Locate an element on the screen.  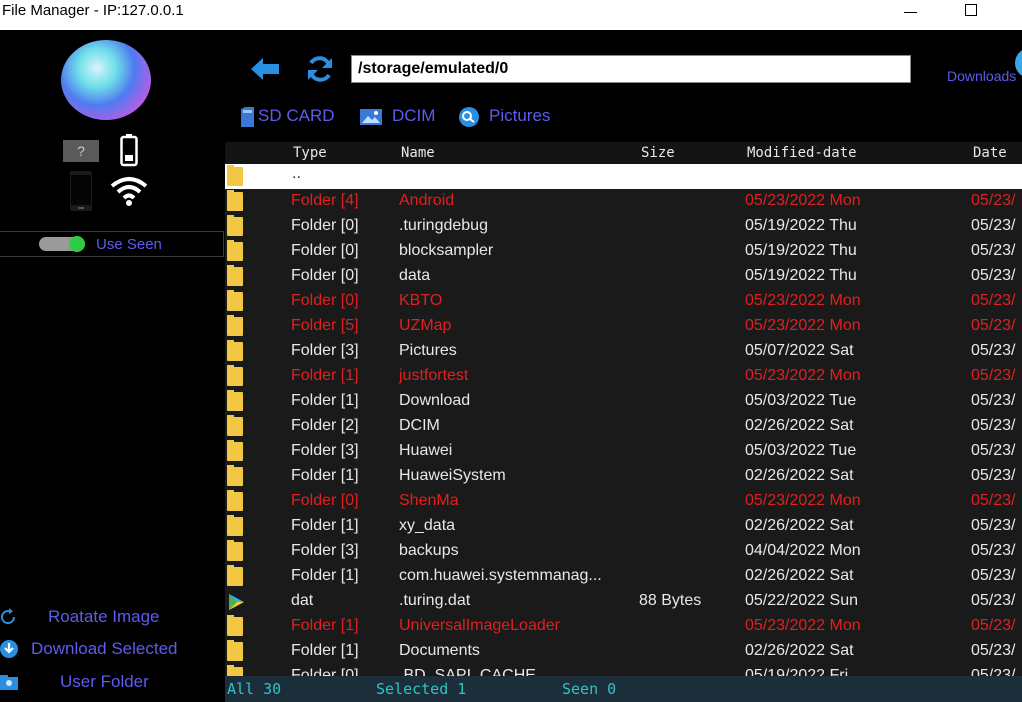
use-seen-toggle is located at coordinates (62, 244).